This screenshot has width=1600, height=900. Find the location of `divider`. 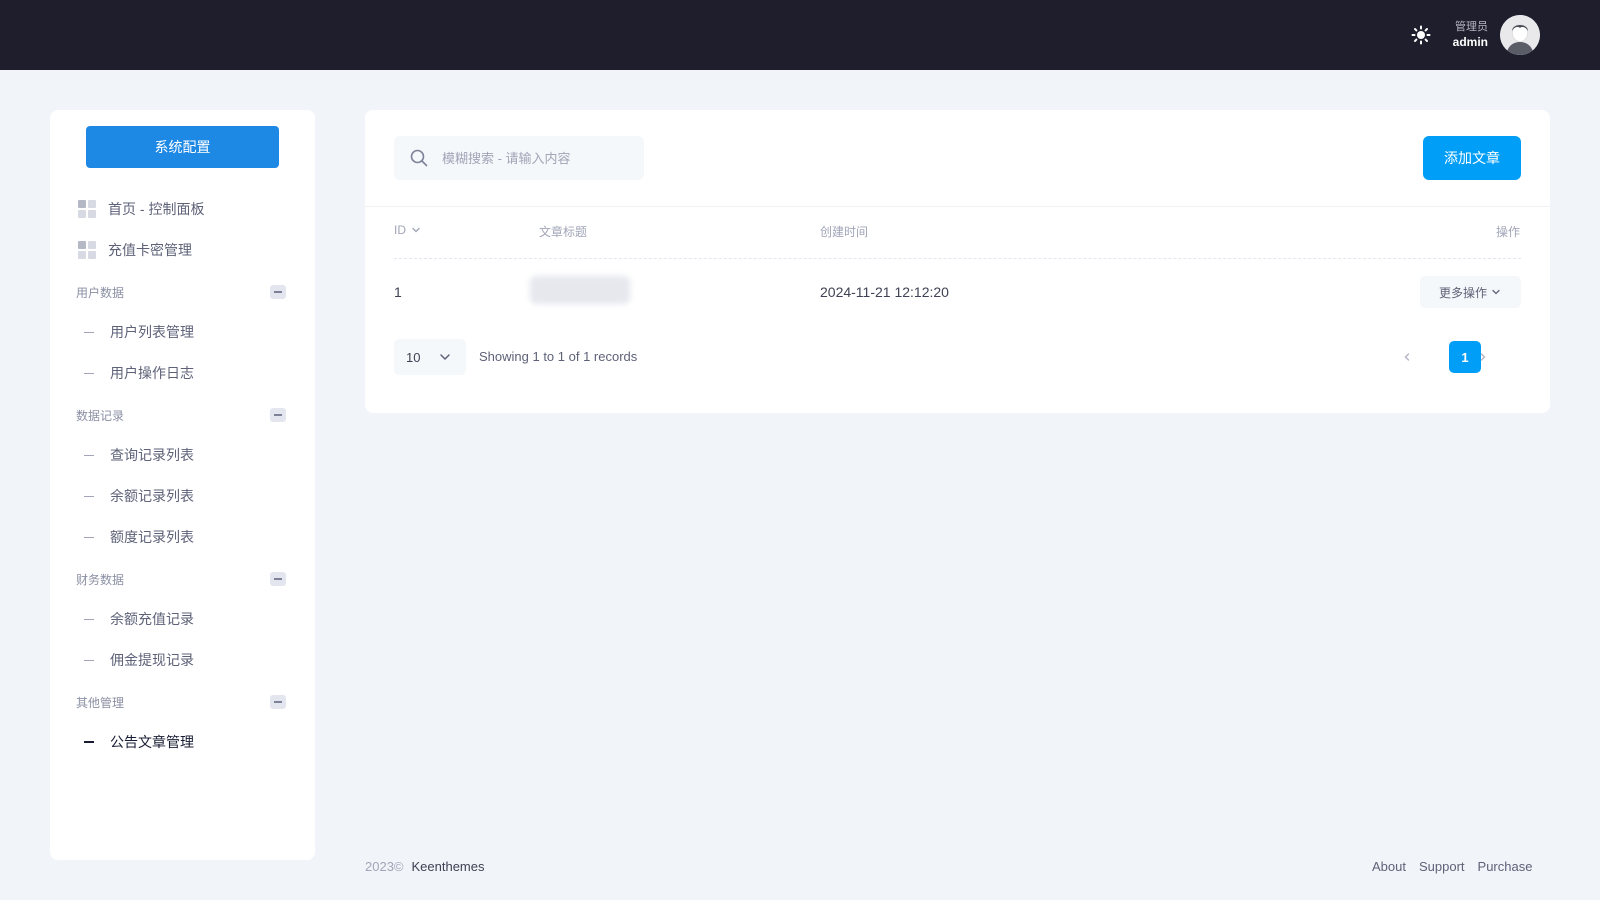

divider is located at coordinates (957, 206).